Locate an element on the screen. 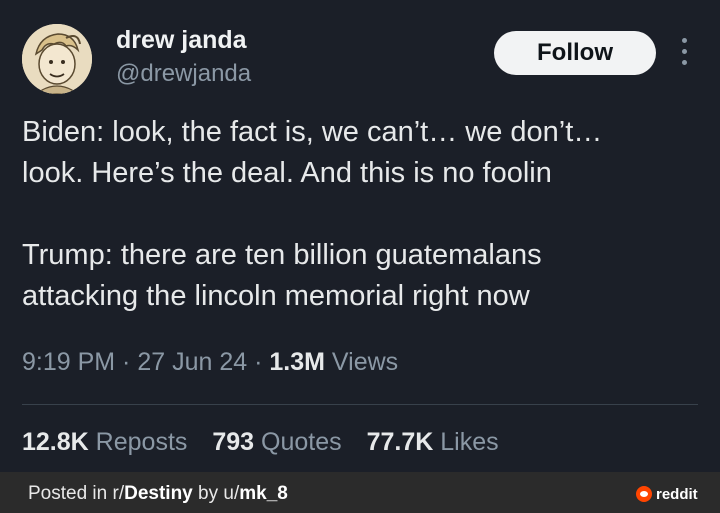  divider is located at coordinates (360, 404).